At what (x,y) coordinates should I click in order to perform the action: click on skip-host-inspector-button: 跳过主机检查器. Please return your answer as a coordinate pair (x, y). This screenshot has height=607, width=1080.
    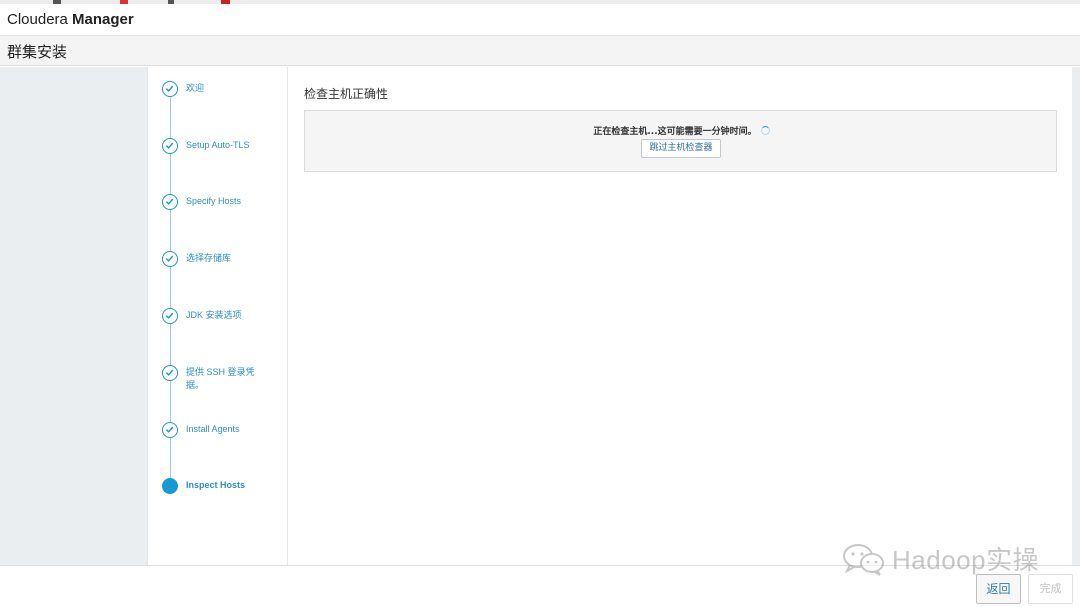
    Looking at the image, I should click on (681, 148).